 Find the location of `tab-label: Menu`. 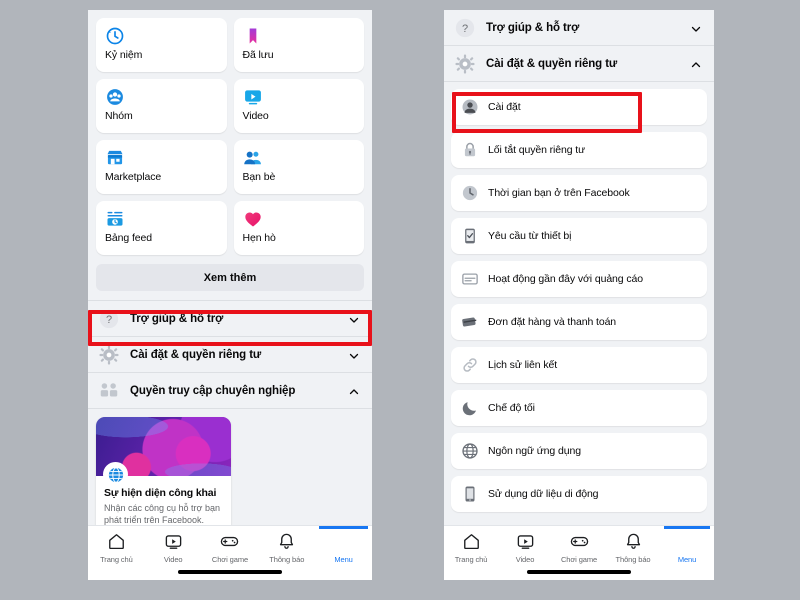

tab-label: Menu is located at coordinates (343, 559).